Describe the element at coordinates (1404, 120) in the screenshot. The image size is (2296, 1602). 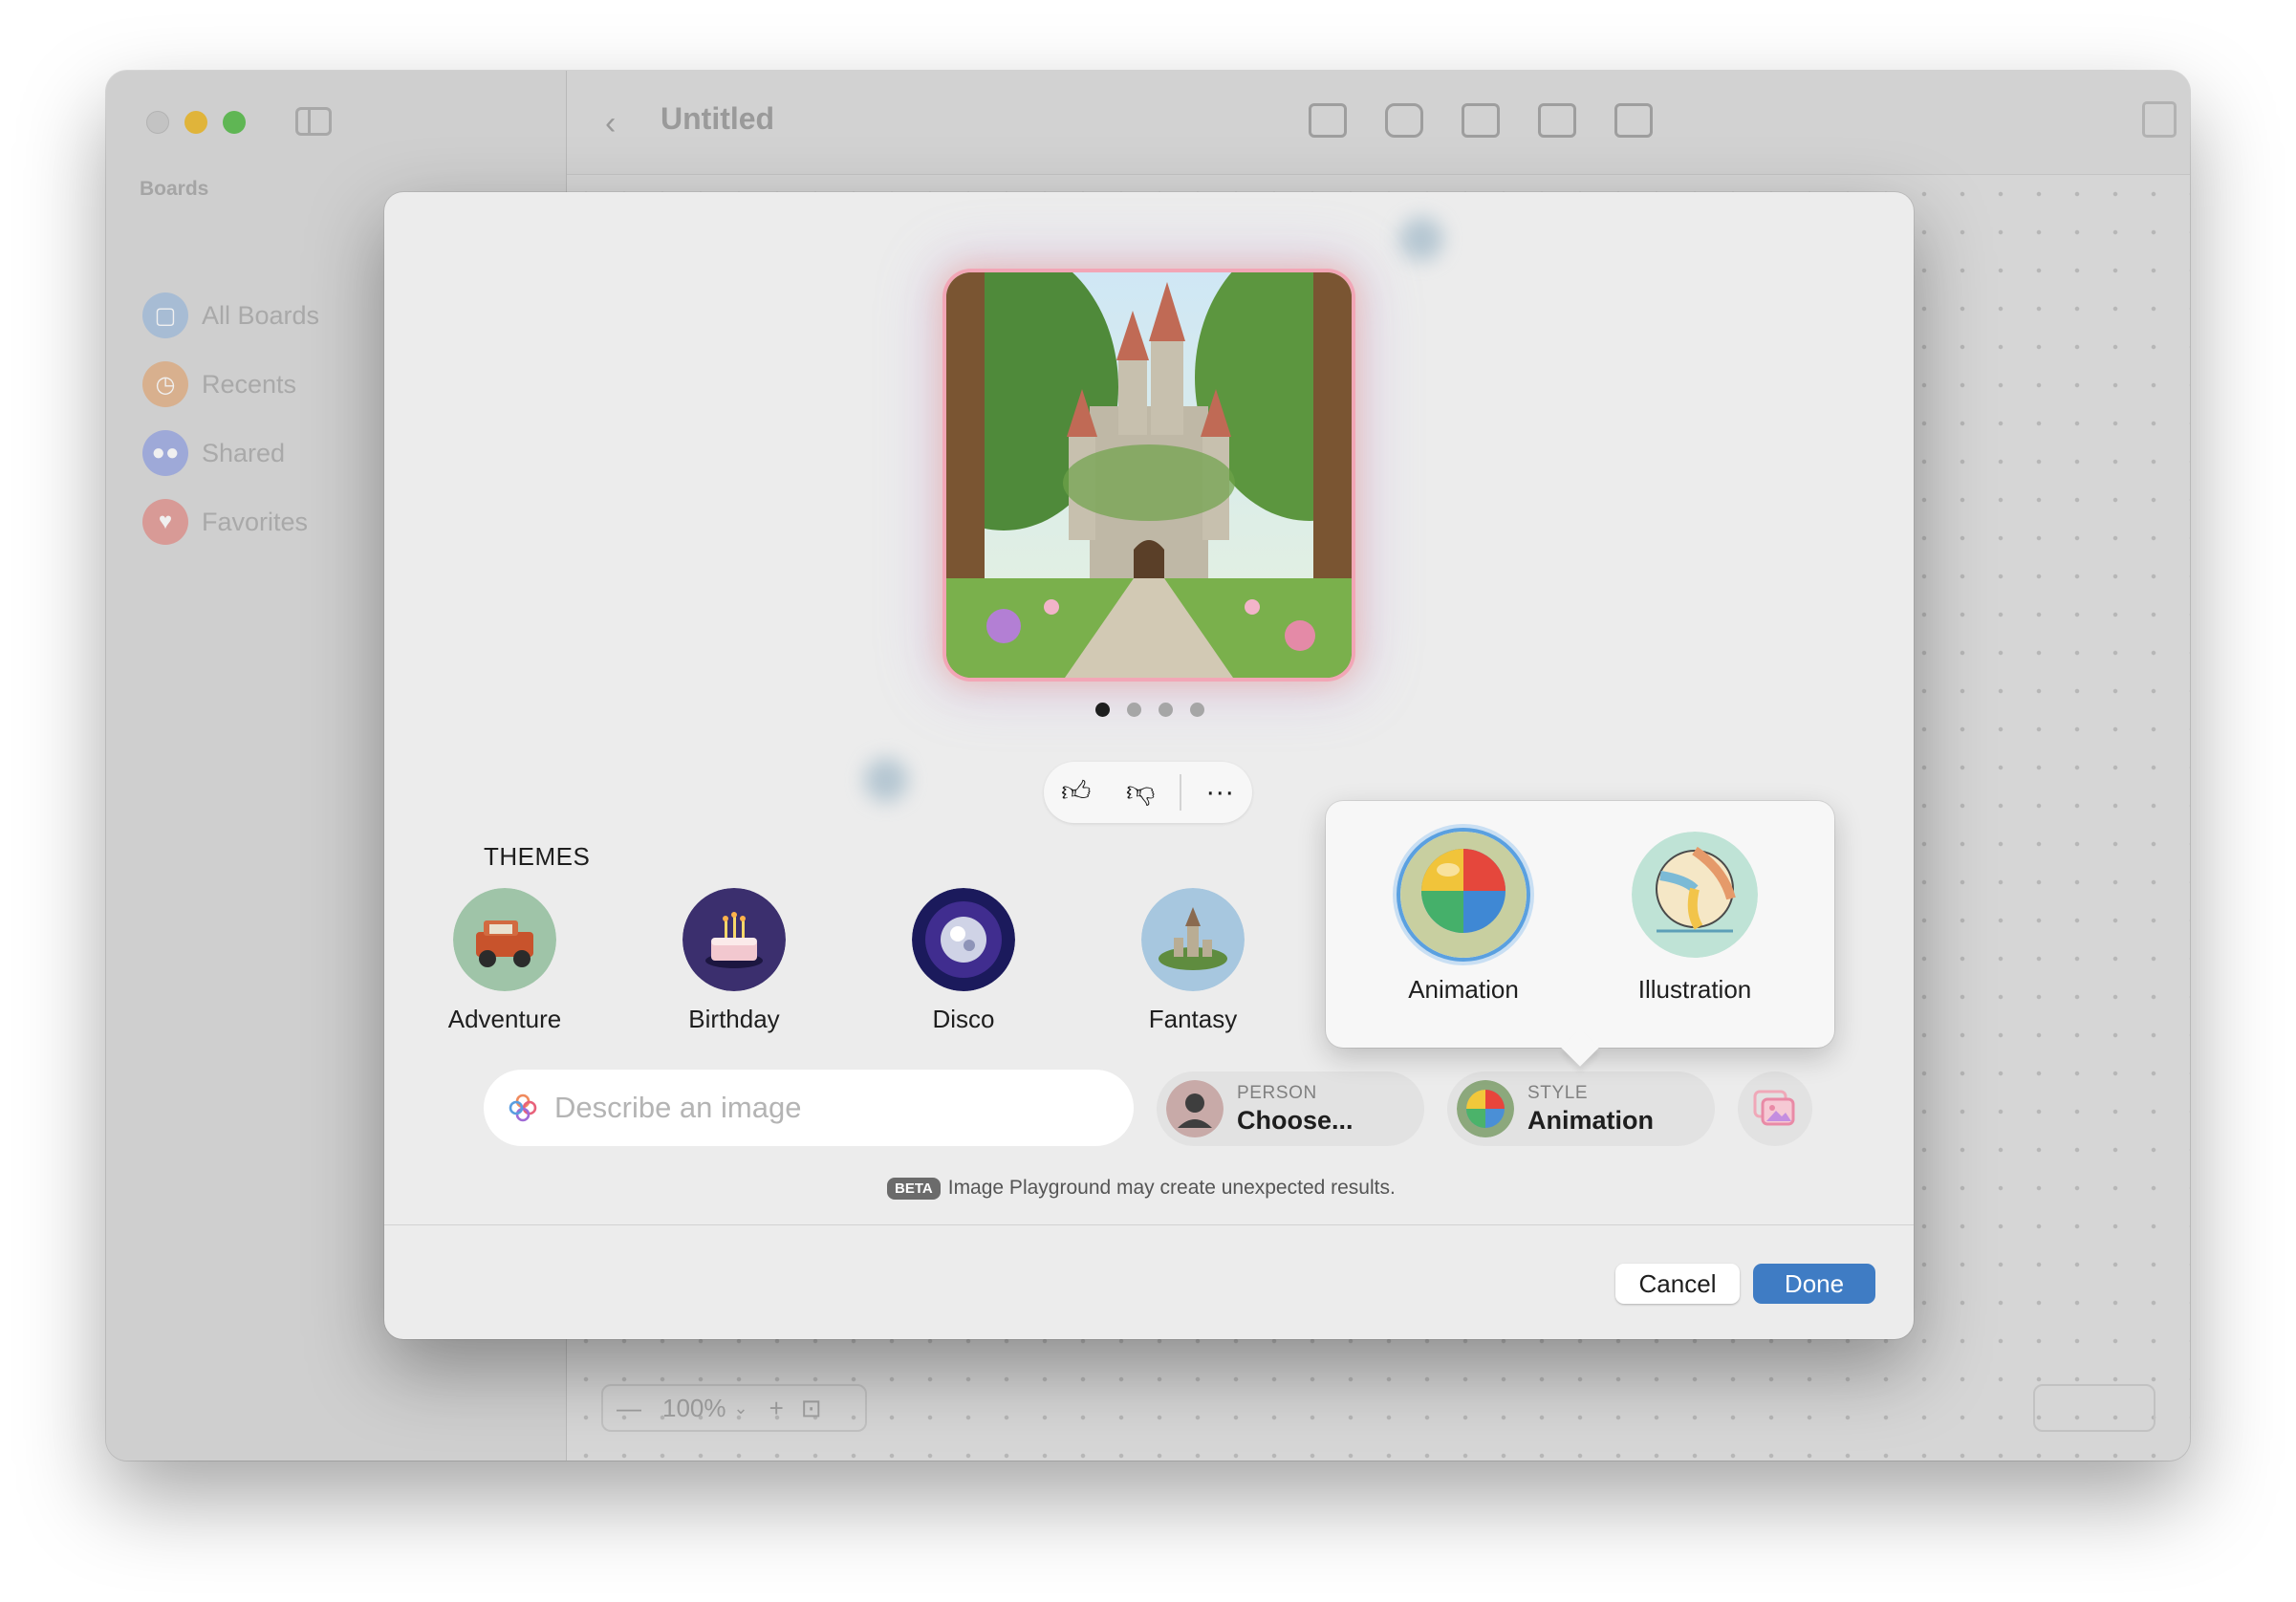
I see `shapes-icon` at that location.